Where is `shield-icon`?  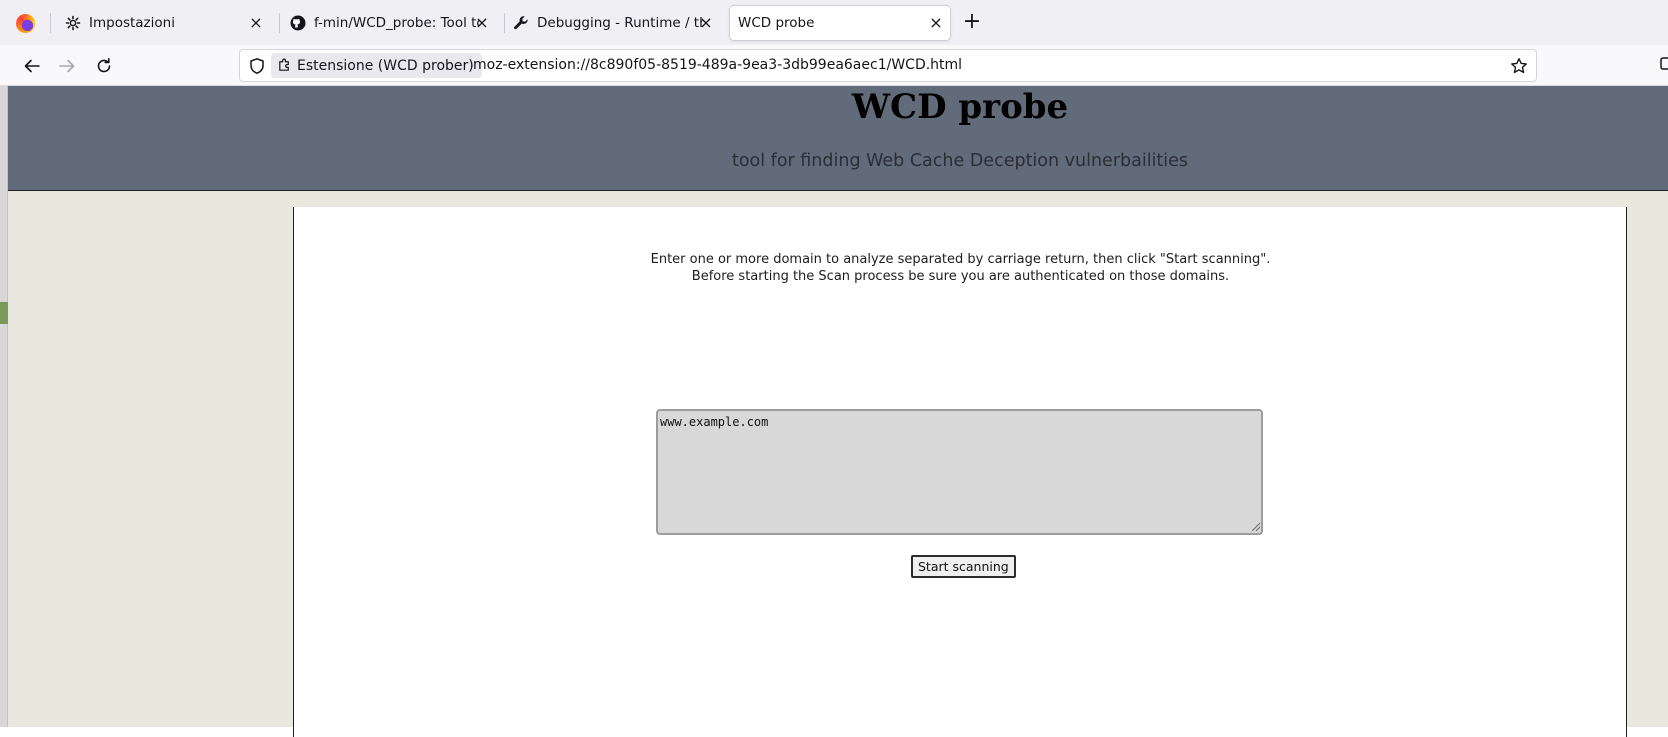 shield-icon is located at coordinates (257, 66).